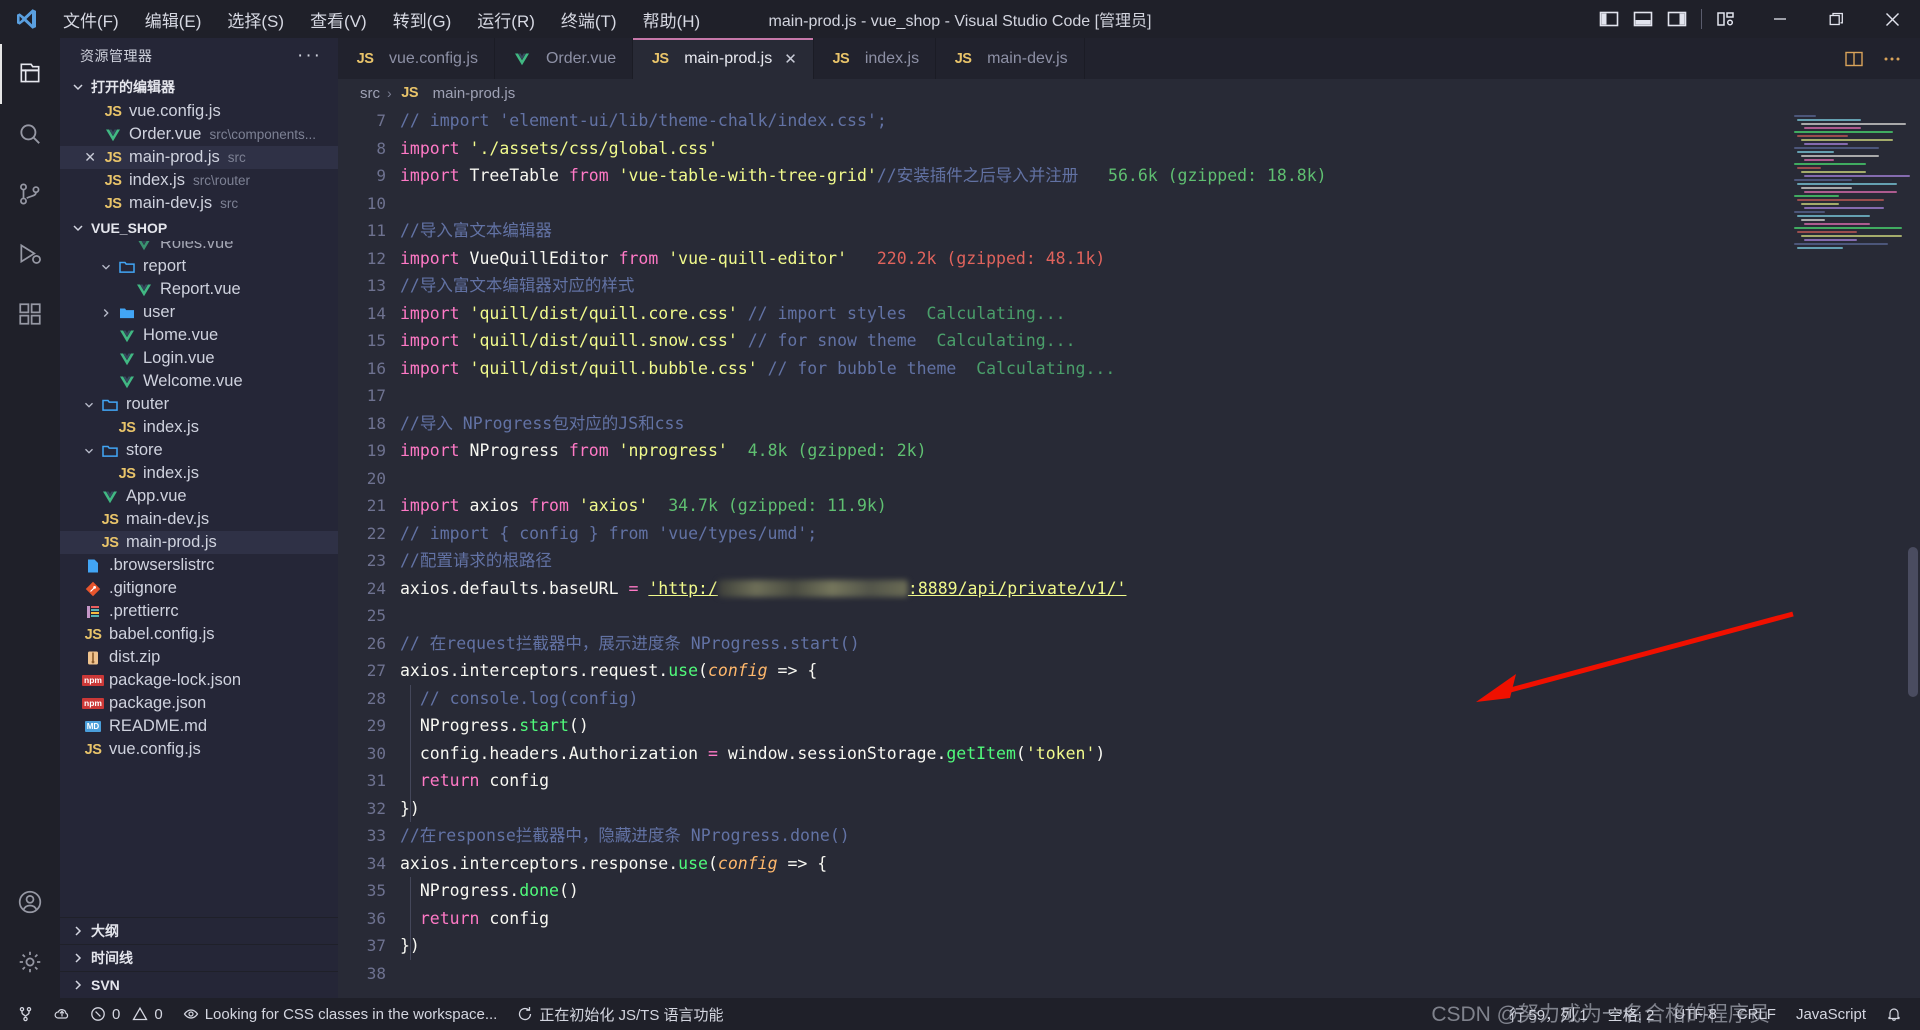 The image size is (1920, 1030). I want to click on open-editor-item: ✕ JS main-prod.js src, so click(199, 157).